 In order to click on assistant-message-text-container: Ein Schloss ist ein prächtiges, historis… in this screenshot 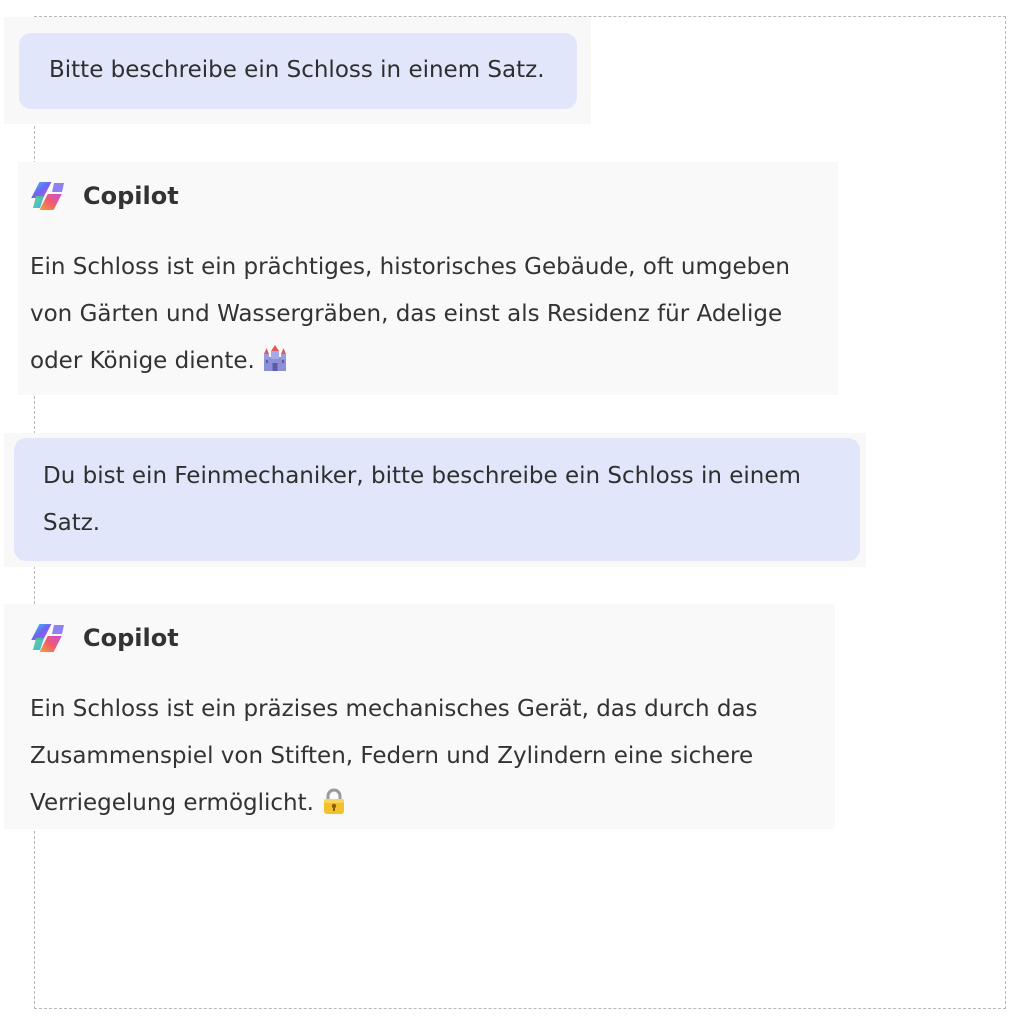, I will do `click(430, 314)`.